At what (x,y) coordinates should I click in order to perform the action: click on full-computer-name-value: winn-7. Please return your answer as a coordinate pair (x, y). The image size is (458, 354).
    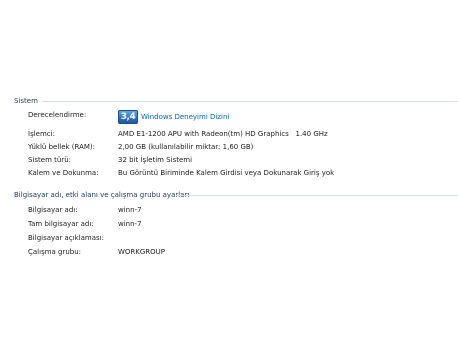
    Looking at the image, I should click on (130, 224).